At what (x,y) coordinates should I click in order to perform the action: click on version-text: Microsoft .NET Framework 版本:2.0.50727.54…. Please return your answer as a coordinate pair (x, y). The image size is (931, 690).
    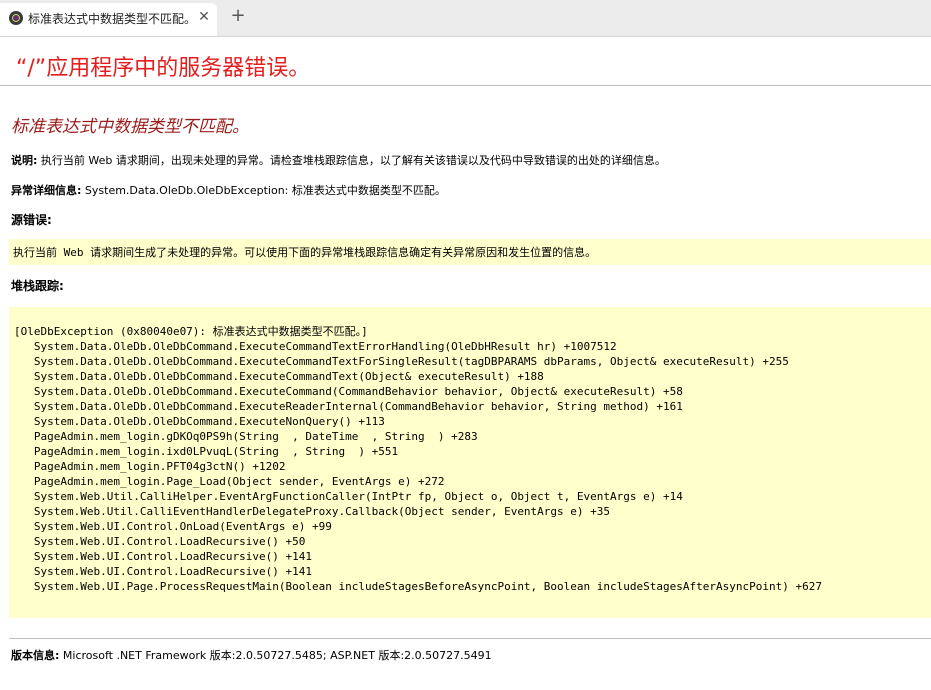
    Looking at the image, I should click on (277, 655).